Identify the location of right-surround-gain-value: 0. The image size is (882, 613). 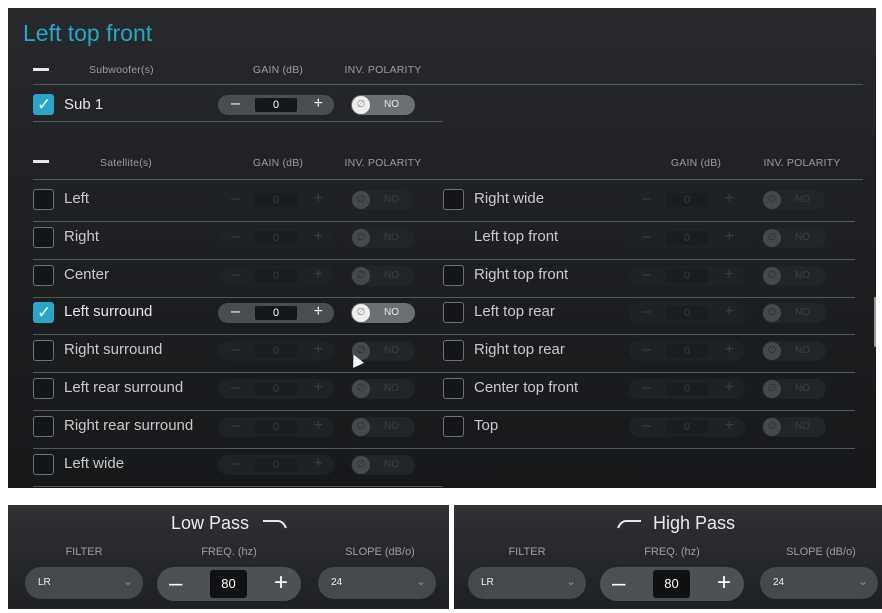
(276, 351).